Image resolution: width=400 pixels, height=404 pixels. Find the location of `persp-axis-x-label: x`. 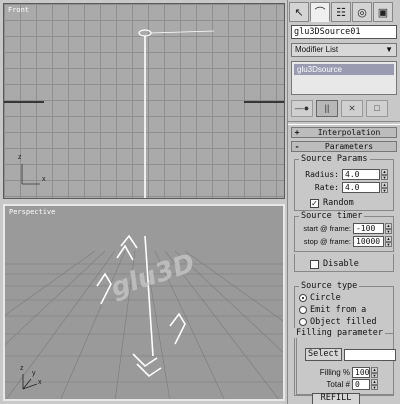

persp-axis-x-label: x is located at coordinates (40, 382).